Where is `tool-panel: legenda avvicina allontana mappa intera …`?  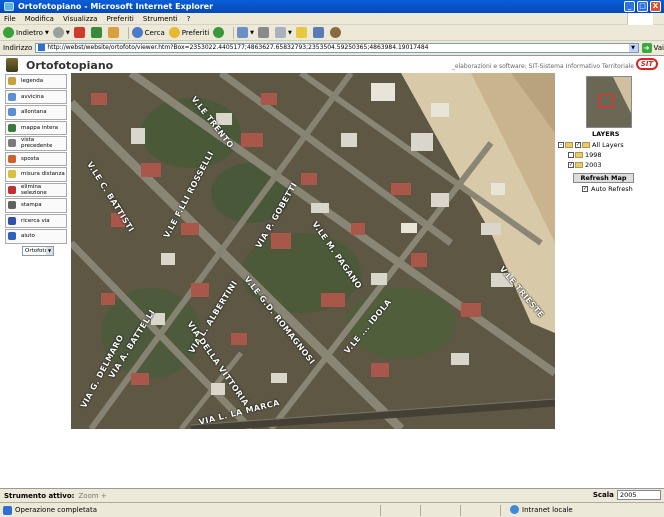
tool-panel: legenda avvicina allontana mappa intera … is located at coordinates (36, 159).